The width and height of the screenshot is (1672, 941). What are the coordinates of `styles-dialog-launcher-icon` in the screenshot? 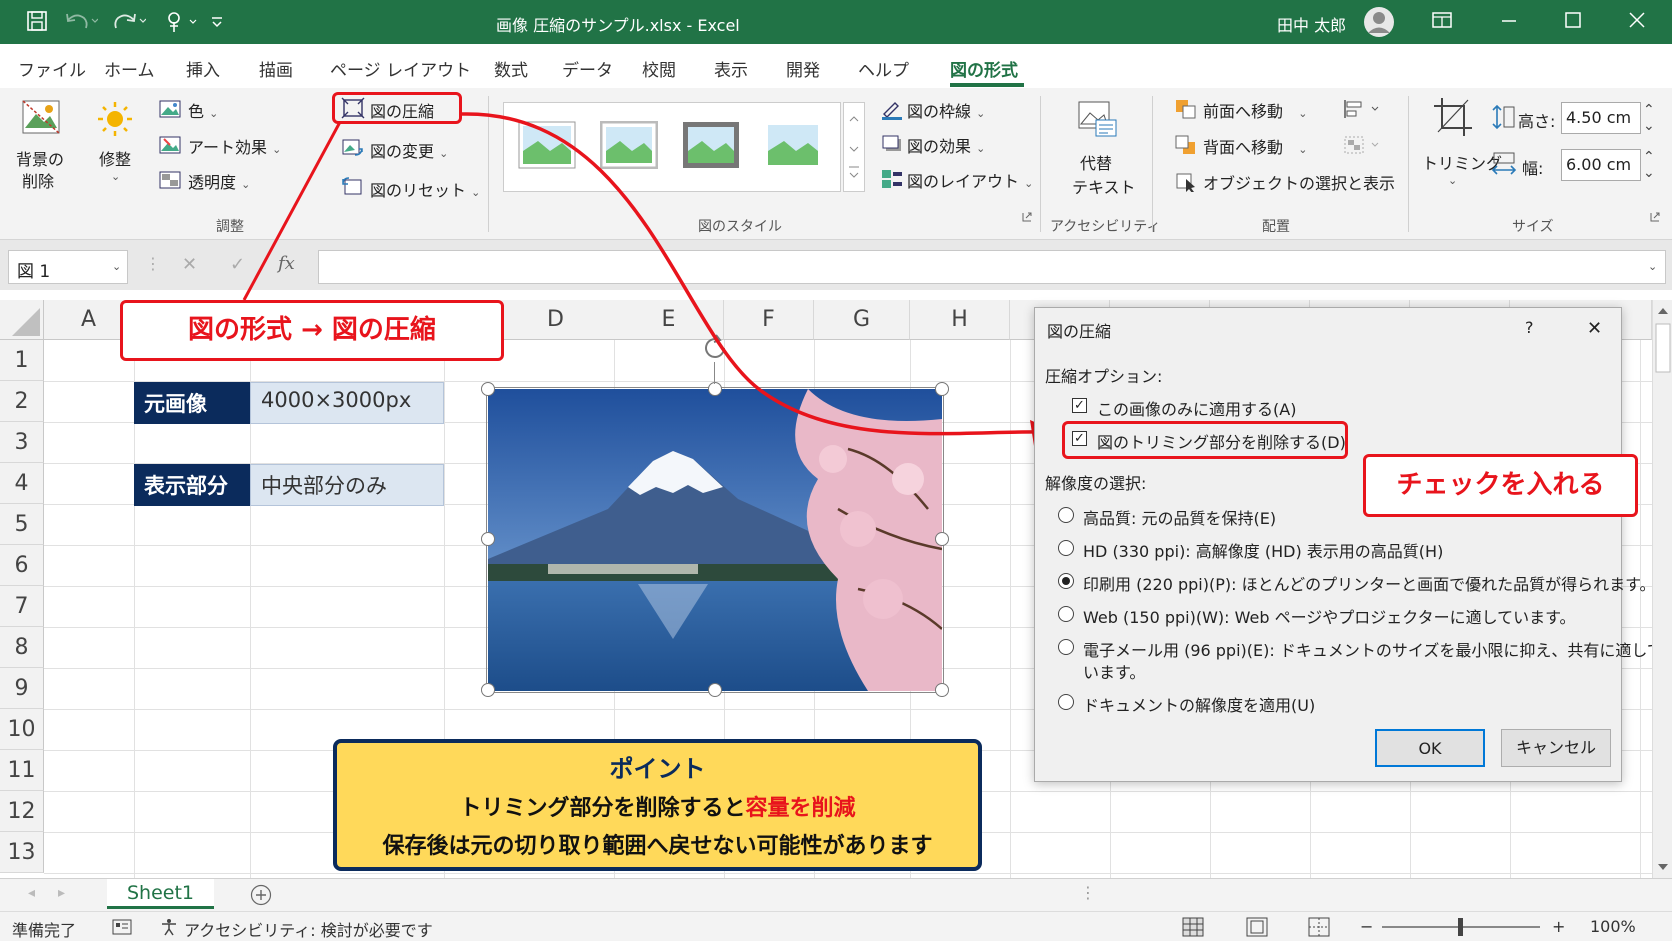 It's located at (1027, 217).